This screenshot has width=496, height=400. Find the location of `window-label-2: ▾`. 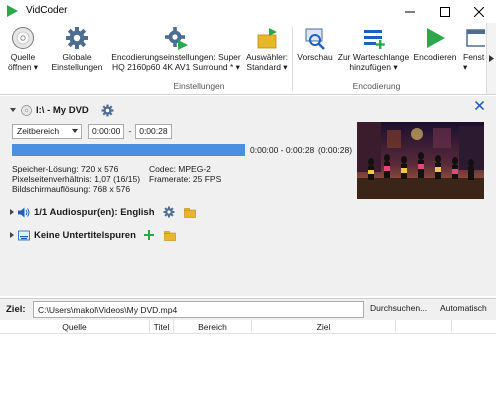

window-label-2: ▾ is located at coordinates (465, 67).